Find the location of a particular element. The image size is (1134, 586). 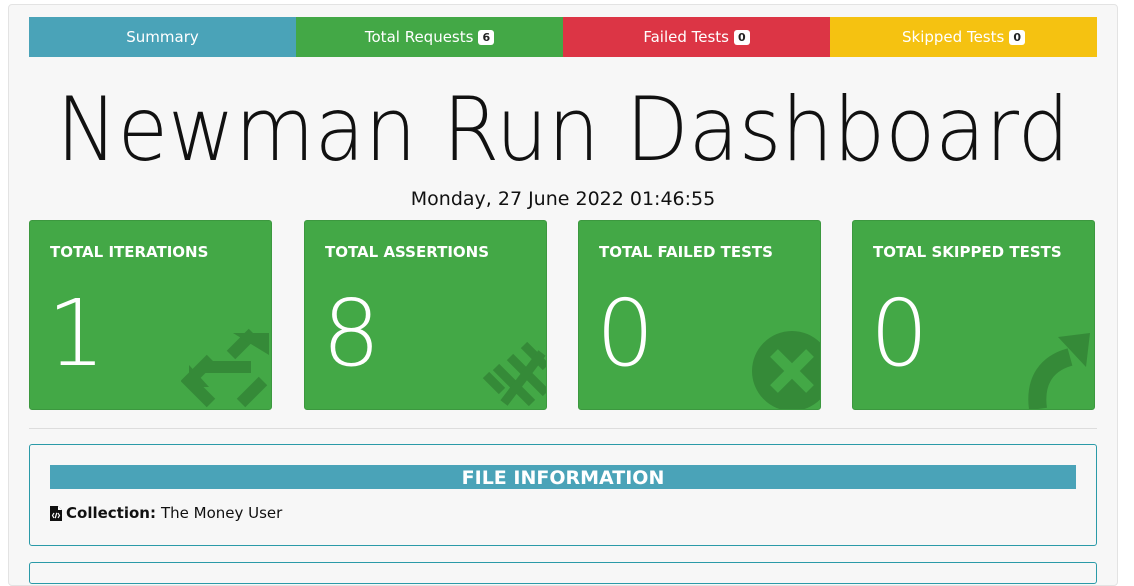

assertions-icon is located at coordinates (514, 374).